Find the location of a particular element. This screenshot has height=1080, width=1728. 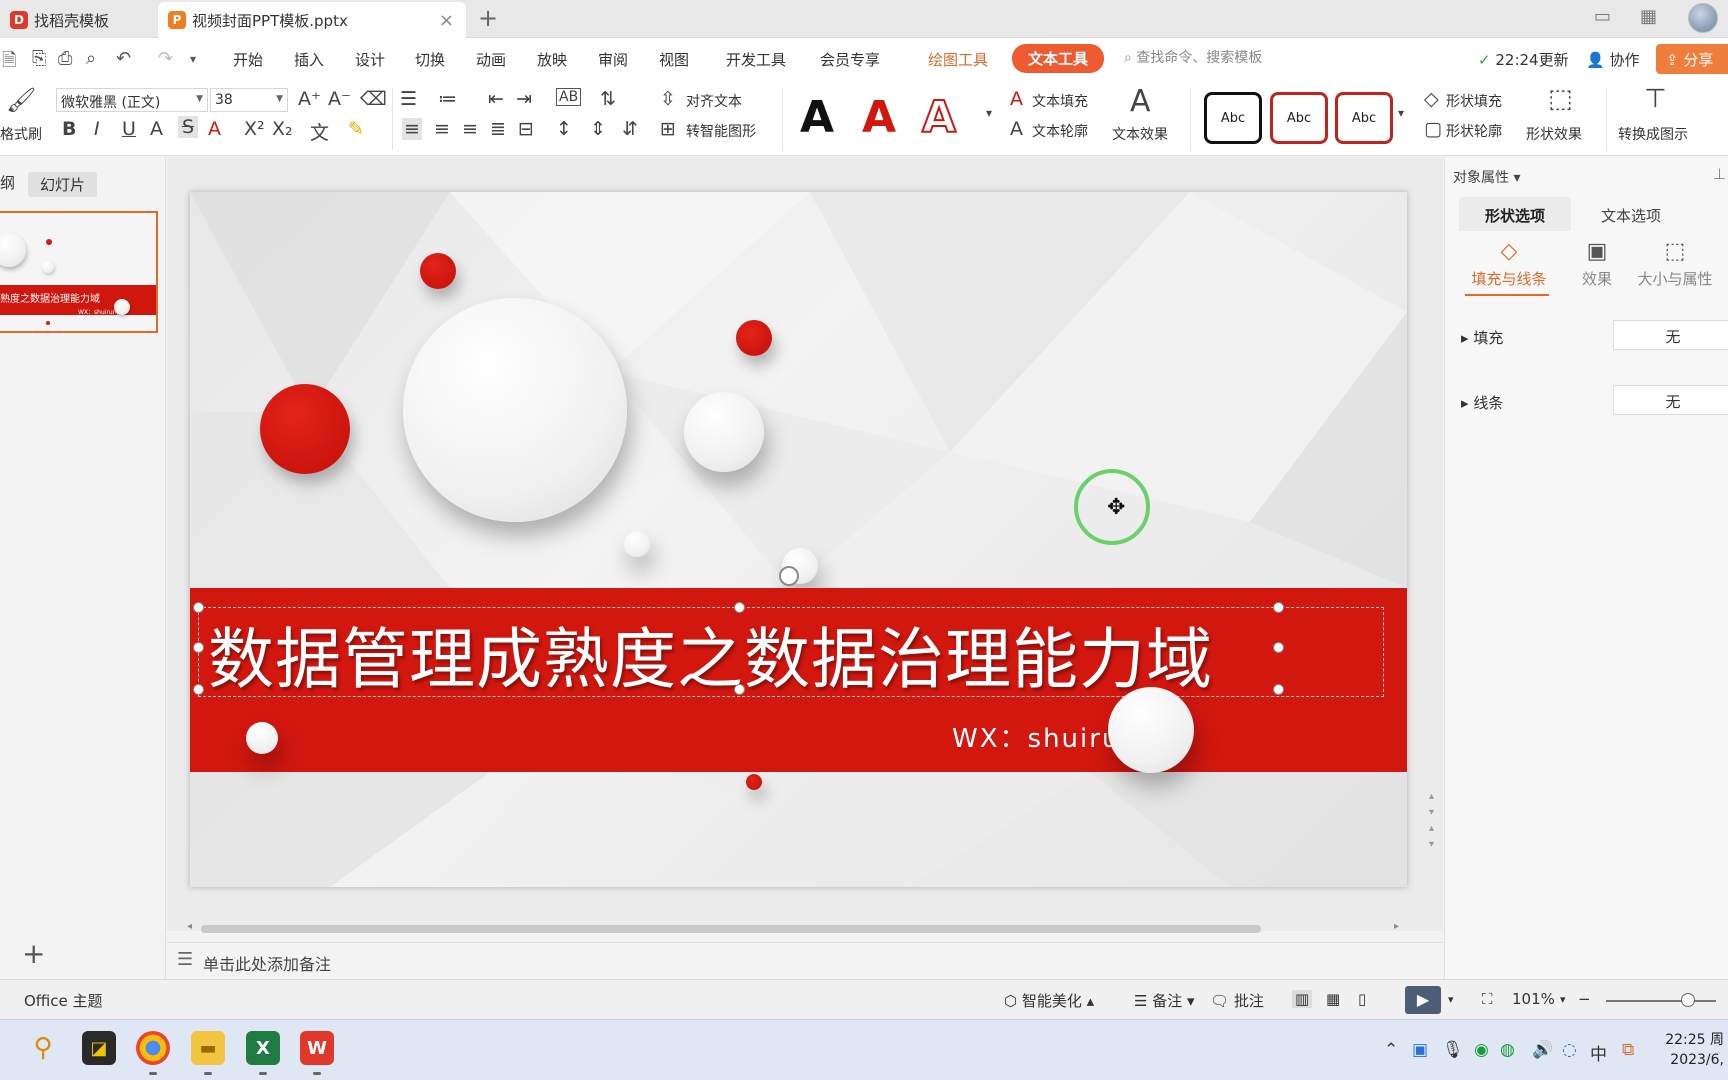

shape-outline-button: 形状轮廓 is located at coordinates (1474, 131).